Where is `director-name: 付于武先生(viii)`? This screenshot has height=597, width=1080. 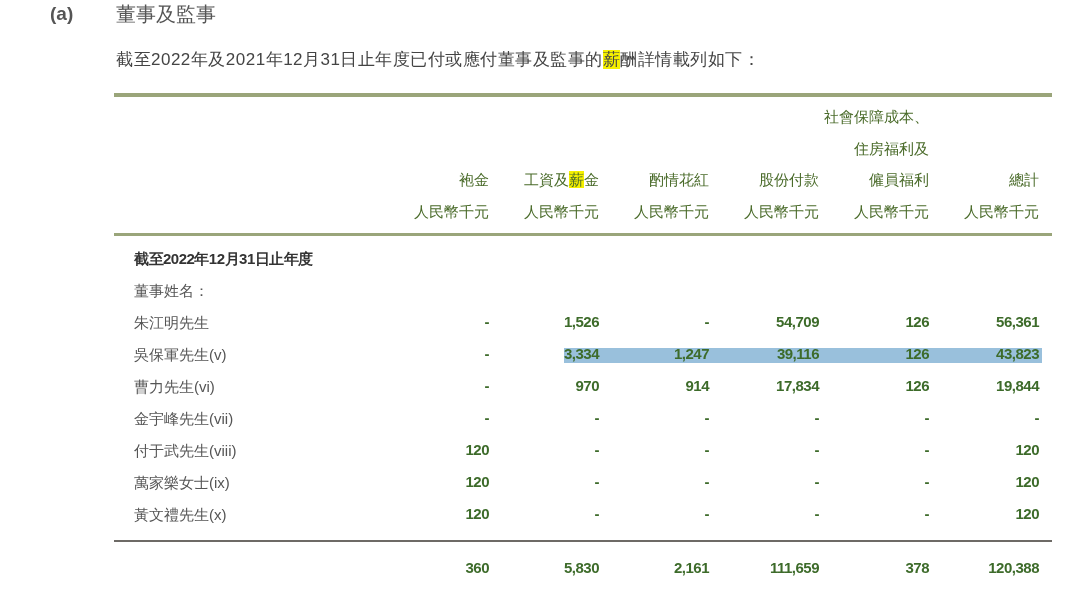 director-name: 付于武先生(viii) is located at coordinates (185, 450).